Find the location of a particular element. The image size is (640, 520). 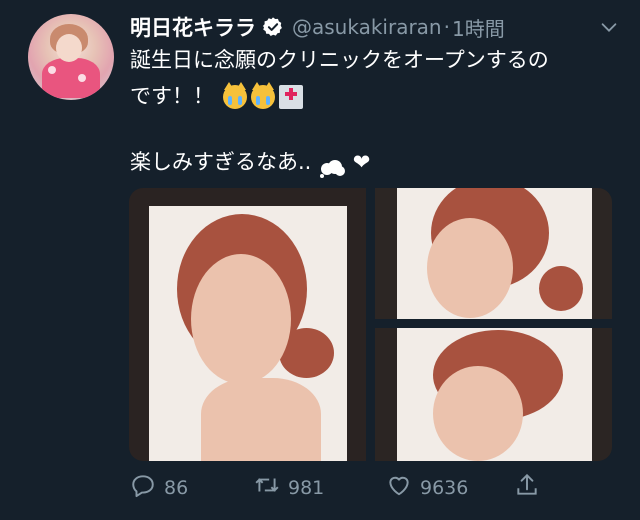

tweet-text-line-3-text: 楽しみすぎるなあ.. is located at coordinates (221, 162).